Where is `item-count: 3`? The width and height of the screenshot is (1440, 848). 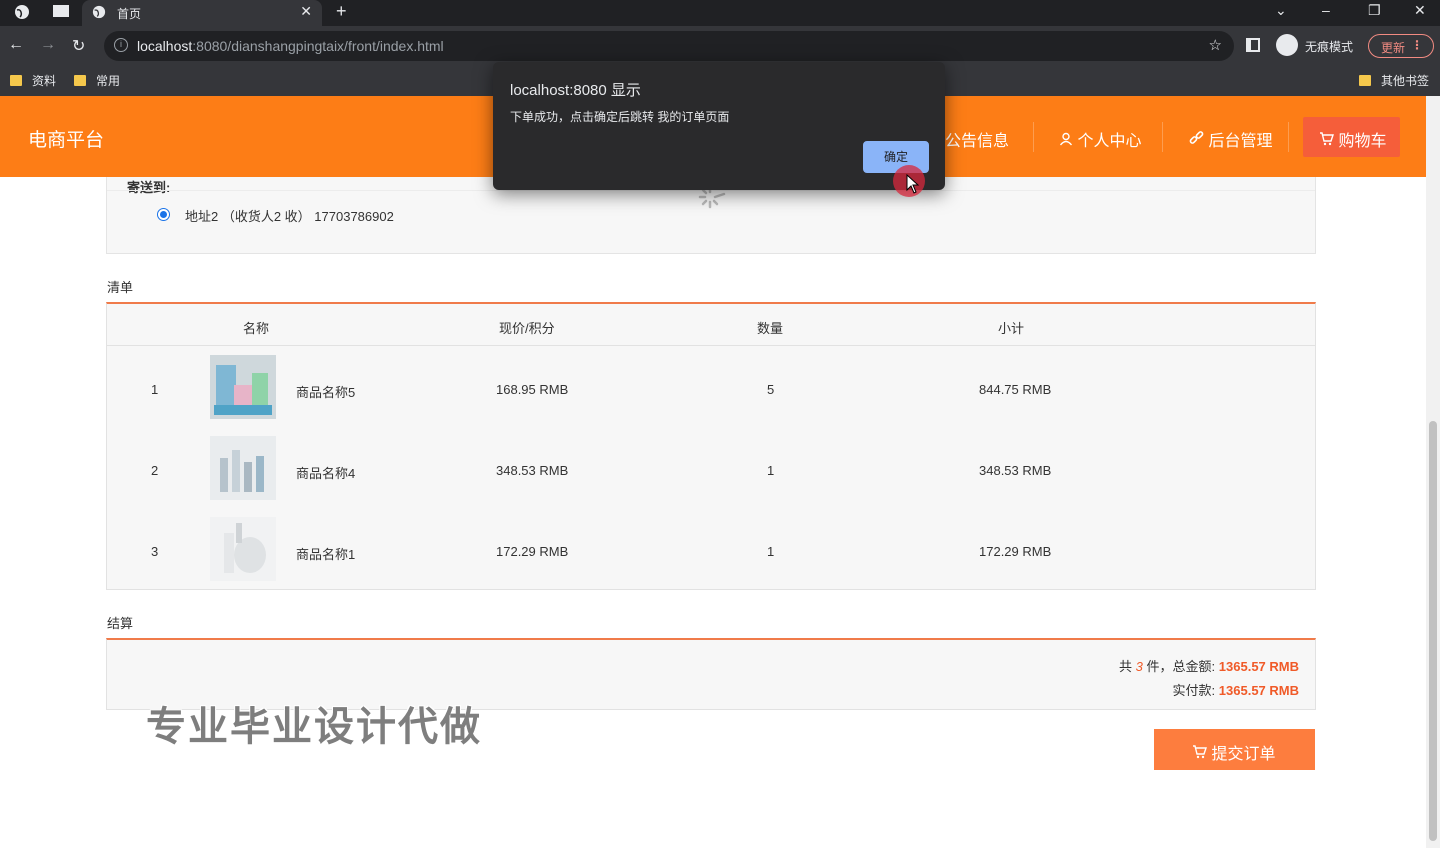 item-count: 3 is located at coordinates (1139, 666).